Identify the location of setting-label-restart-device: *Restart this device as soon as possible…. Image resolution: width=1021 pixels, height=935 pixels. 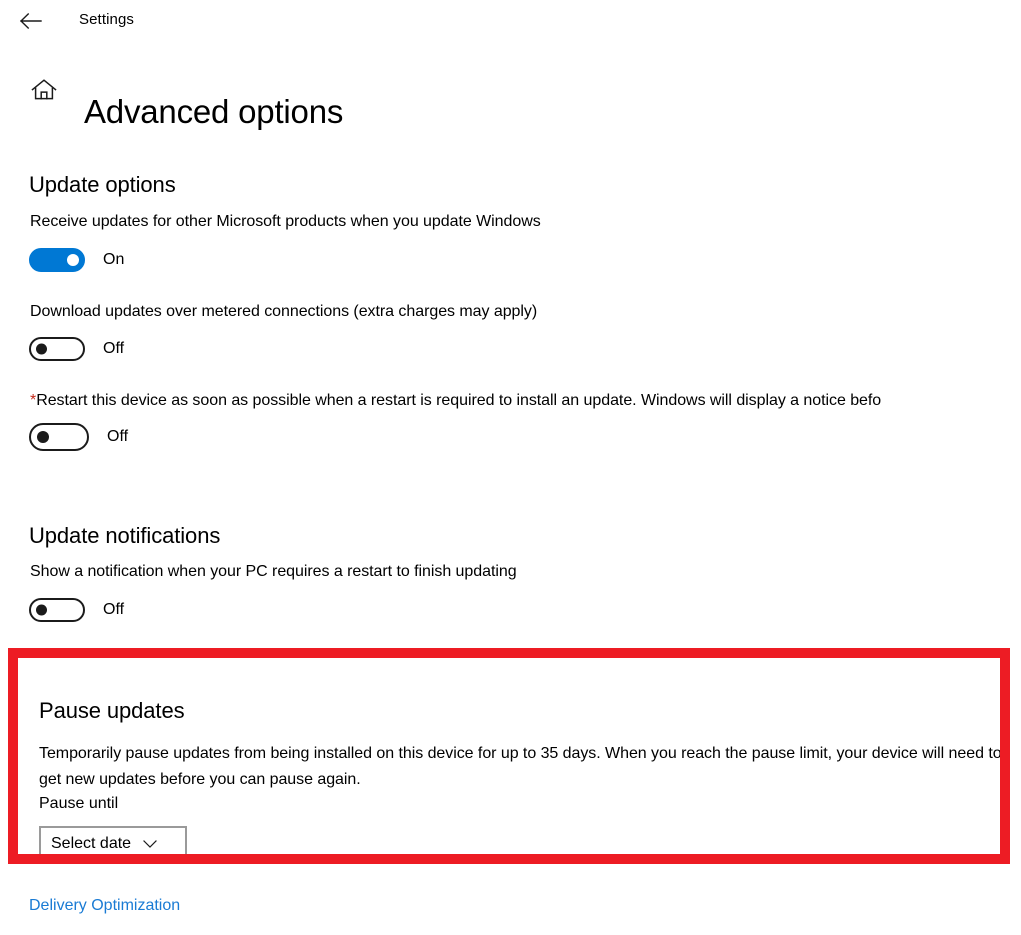
(455, 401).